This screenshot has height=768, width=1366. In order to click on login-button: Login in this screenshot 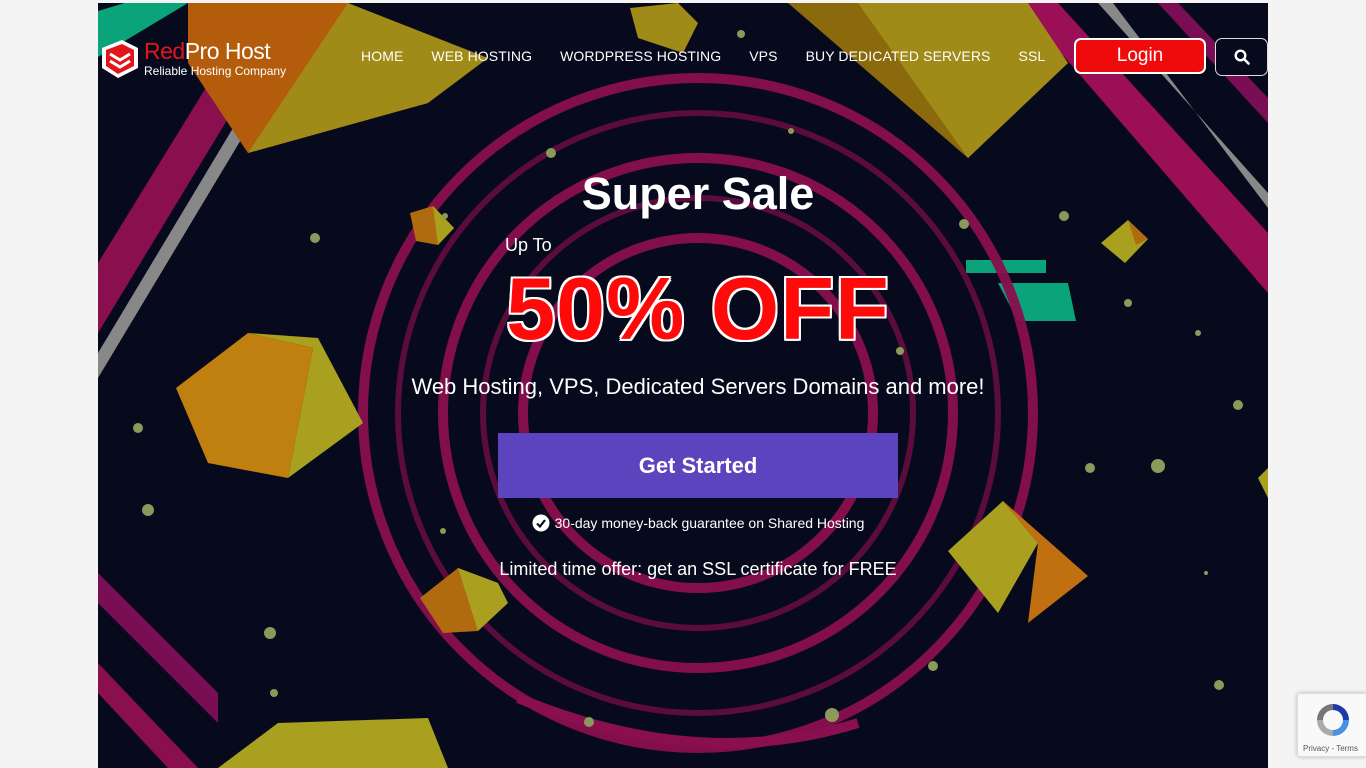, I will do `click(1140, 56)`.